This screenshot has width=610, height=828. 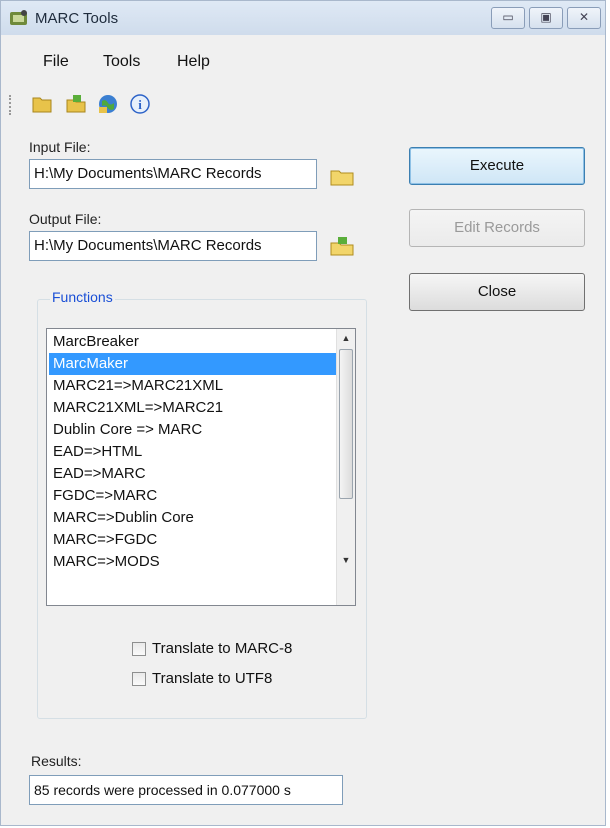 What do you see at coordinates (346, 424) in the screenshot?
I see `scroll-thumb` at bounding box center [346, 424].